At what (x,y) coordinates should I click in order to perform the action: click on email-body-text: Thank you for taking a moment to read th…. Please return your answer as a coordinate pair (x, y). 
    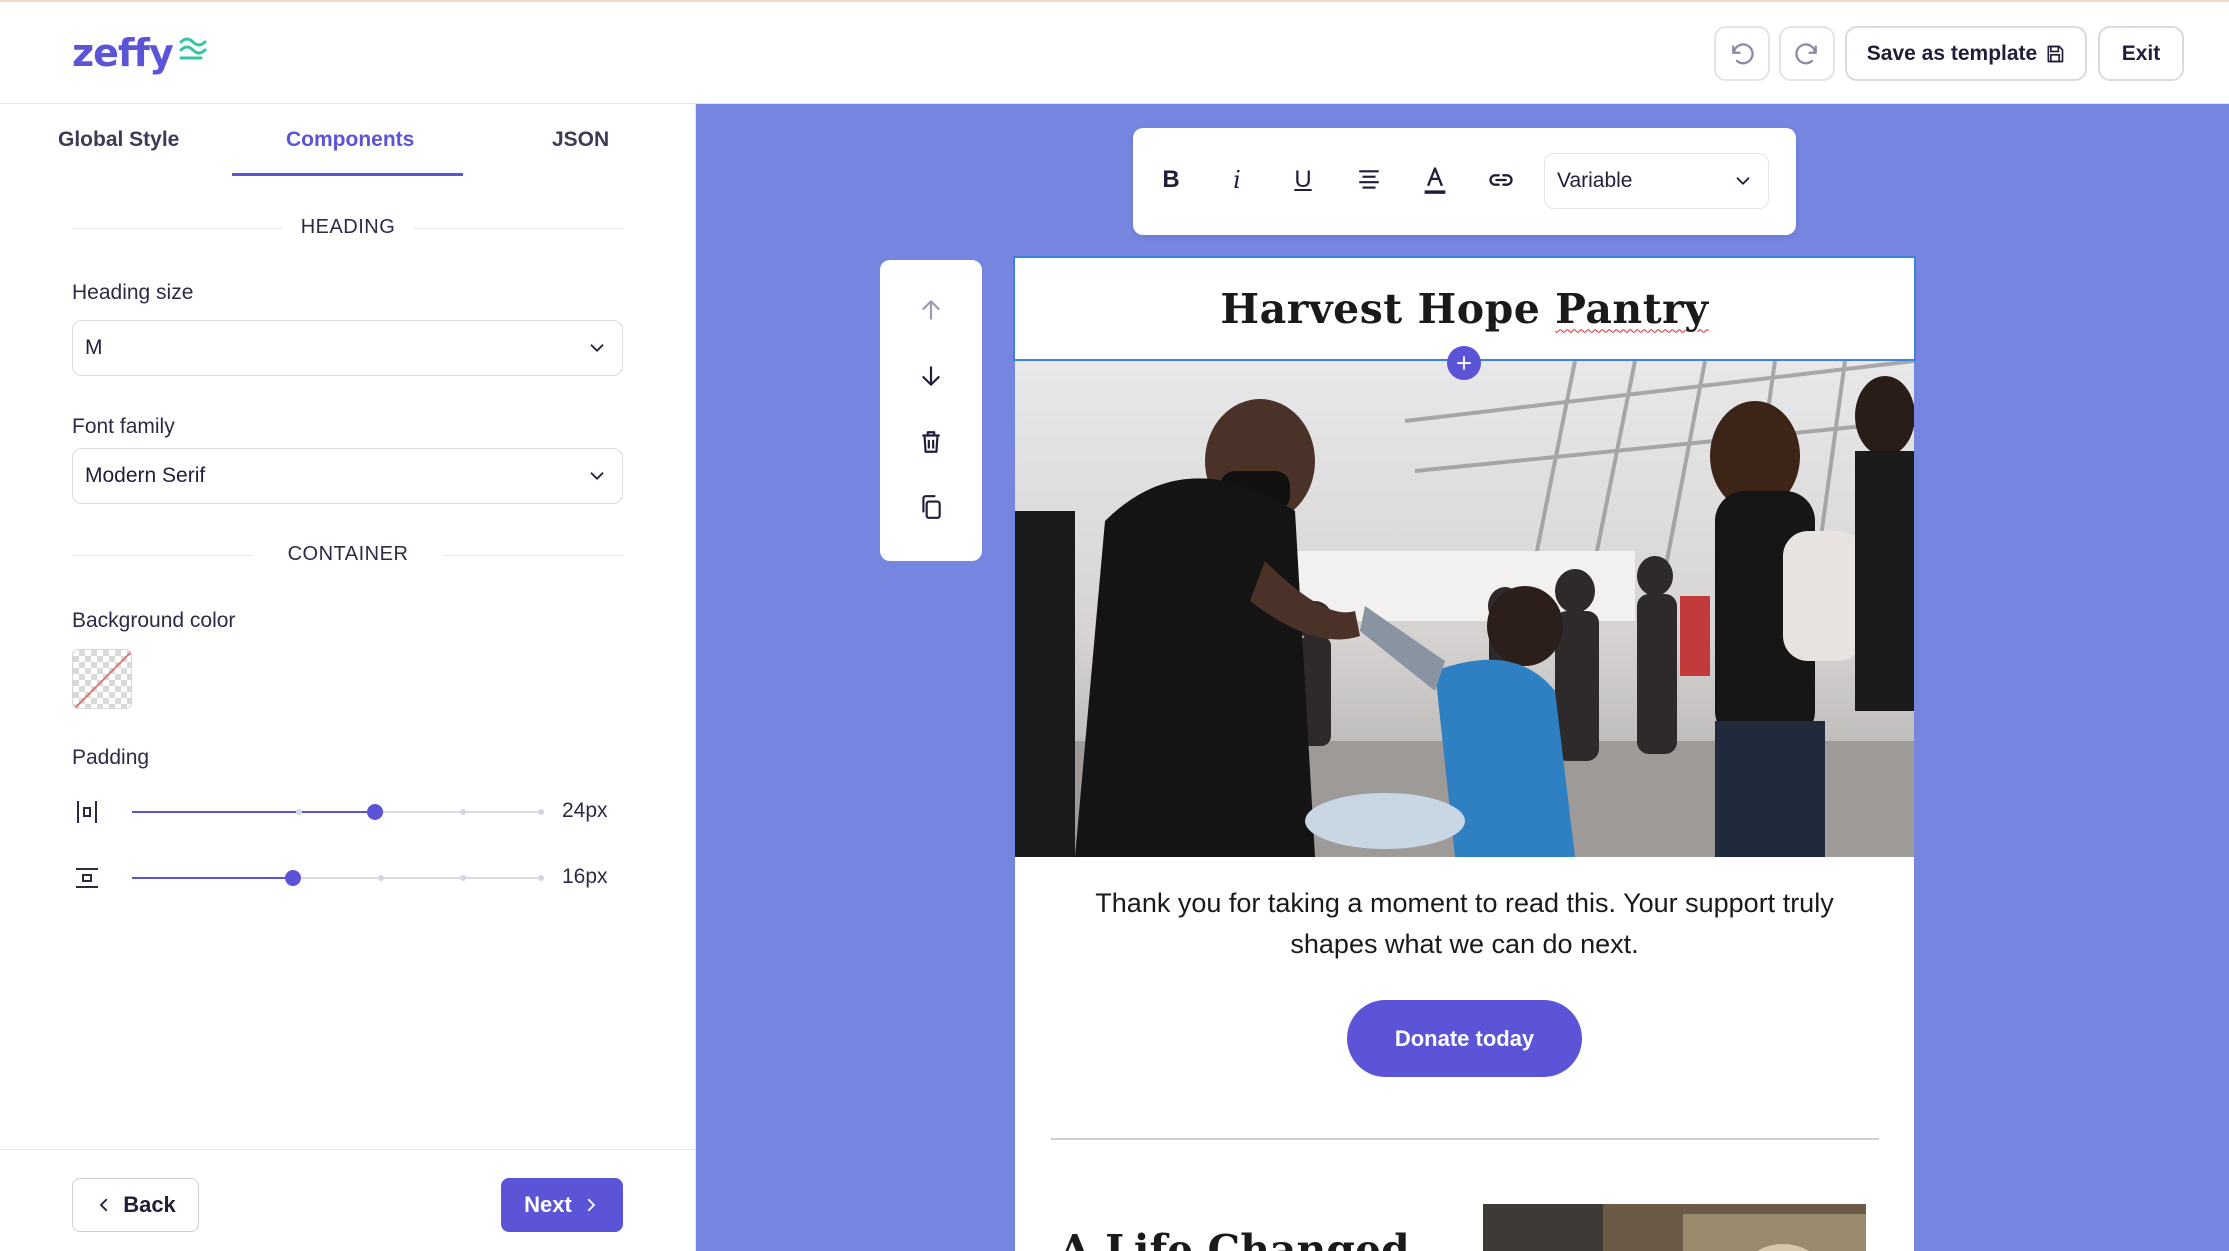
    Looking at the image, I should click on (1464, 924).